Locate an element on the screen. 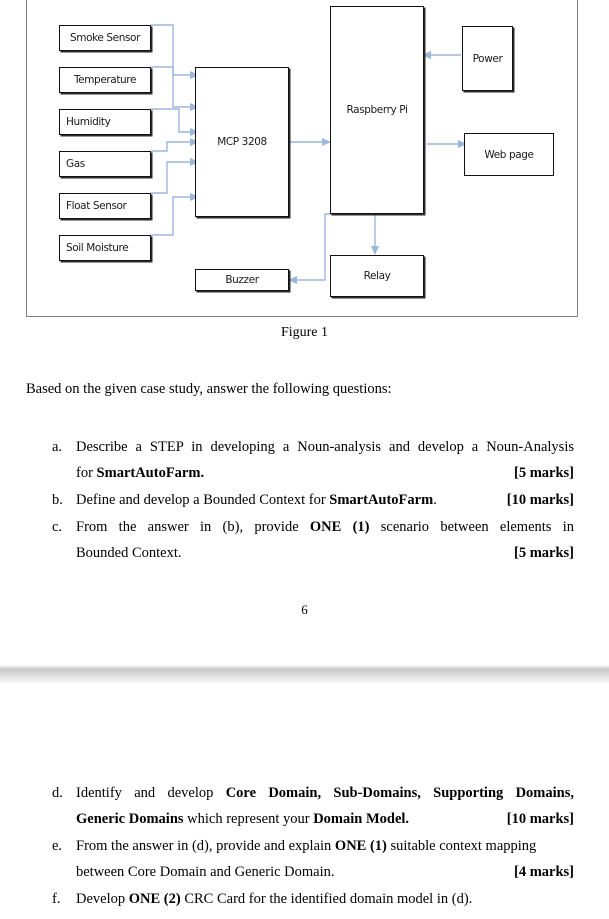 The image size is (609, 919). question-c-line2: Bounded Context. [5 marks] is located at coordinates (325, 553).